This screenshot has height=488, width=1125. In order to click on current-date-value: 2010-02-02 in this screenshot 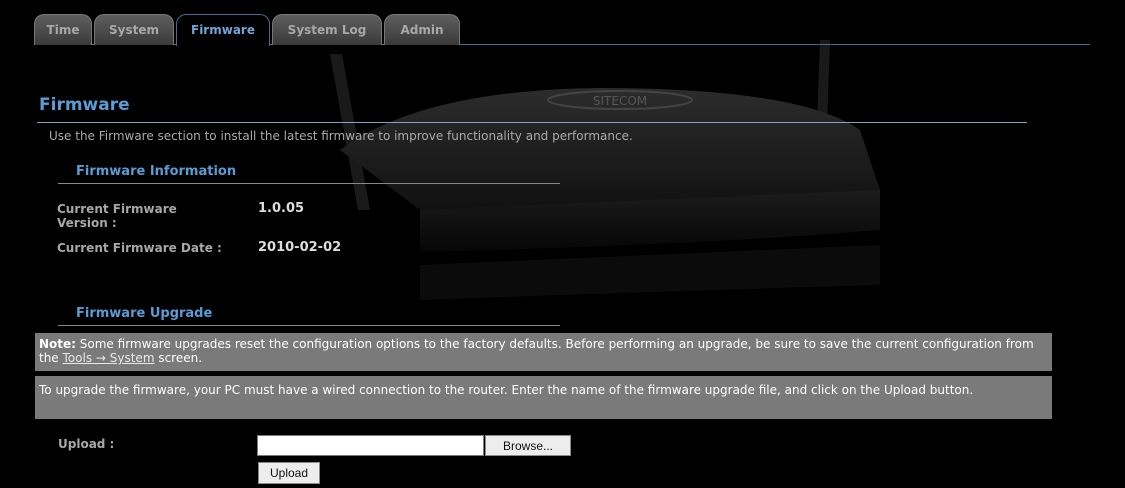, I will do `click(300, 247)`.